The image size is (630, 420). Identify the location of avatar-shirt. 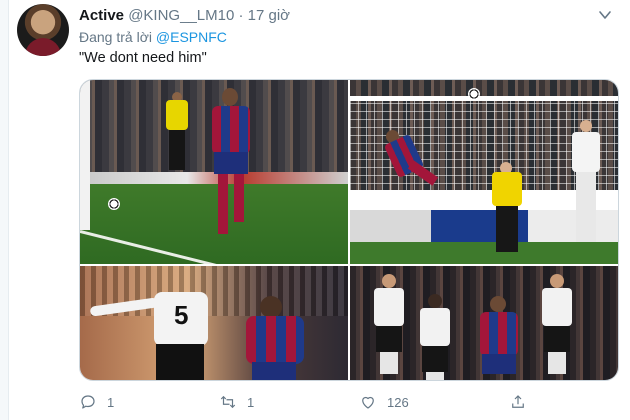
(43, 47).